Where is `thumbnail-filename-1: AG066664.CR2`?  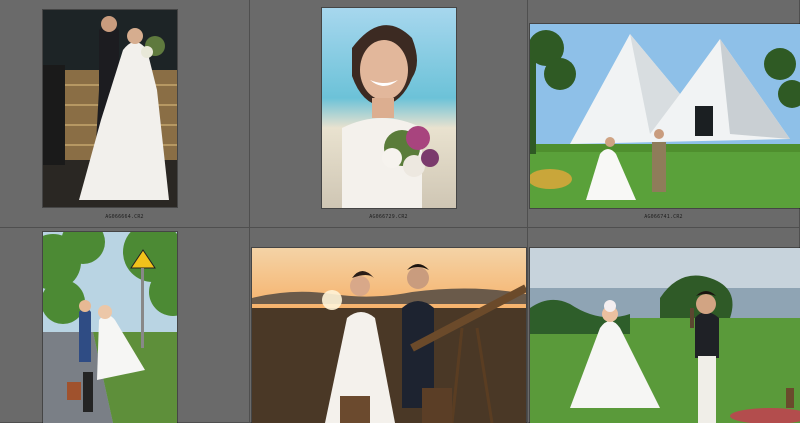 thumbnail-filename-1: AG066664.CR2 is located at coordinates (124, 217).